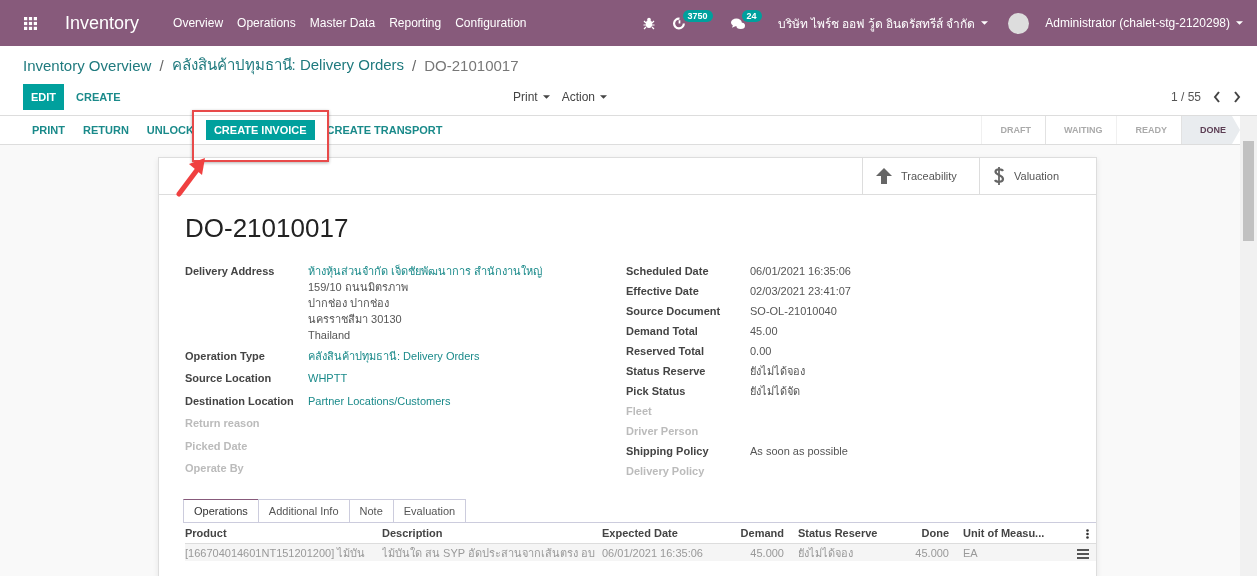 The image size is (1257, 577). What do you see at coordinates (1137, 23) in the screenshot?
I see `user-menu: Administrator (chalet-stg-2120298)` at bounding box center [1137, 23].